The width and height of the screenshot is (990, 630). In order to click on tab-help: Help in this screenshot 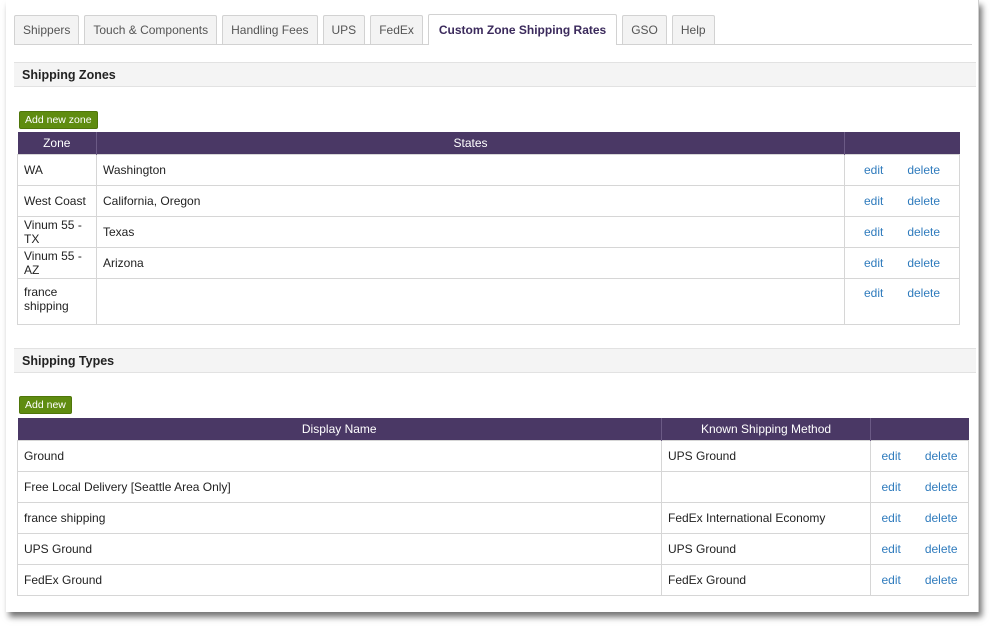, I will do `click(693, 29)`.